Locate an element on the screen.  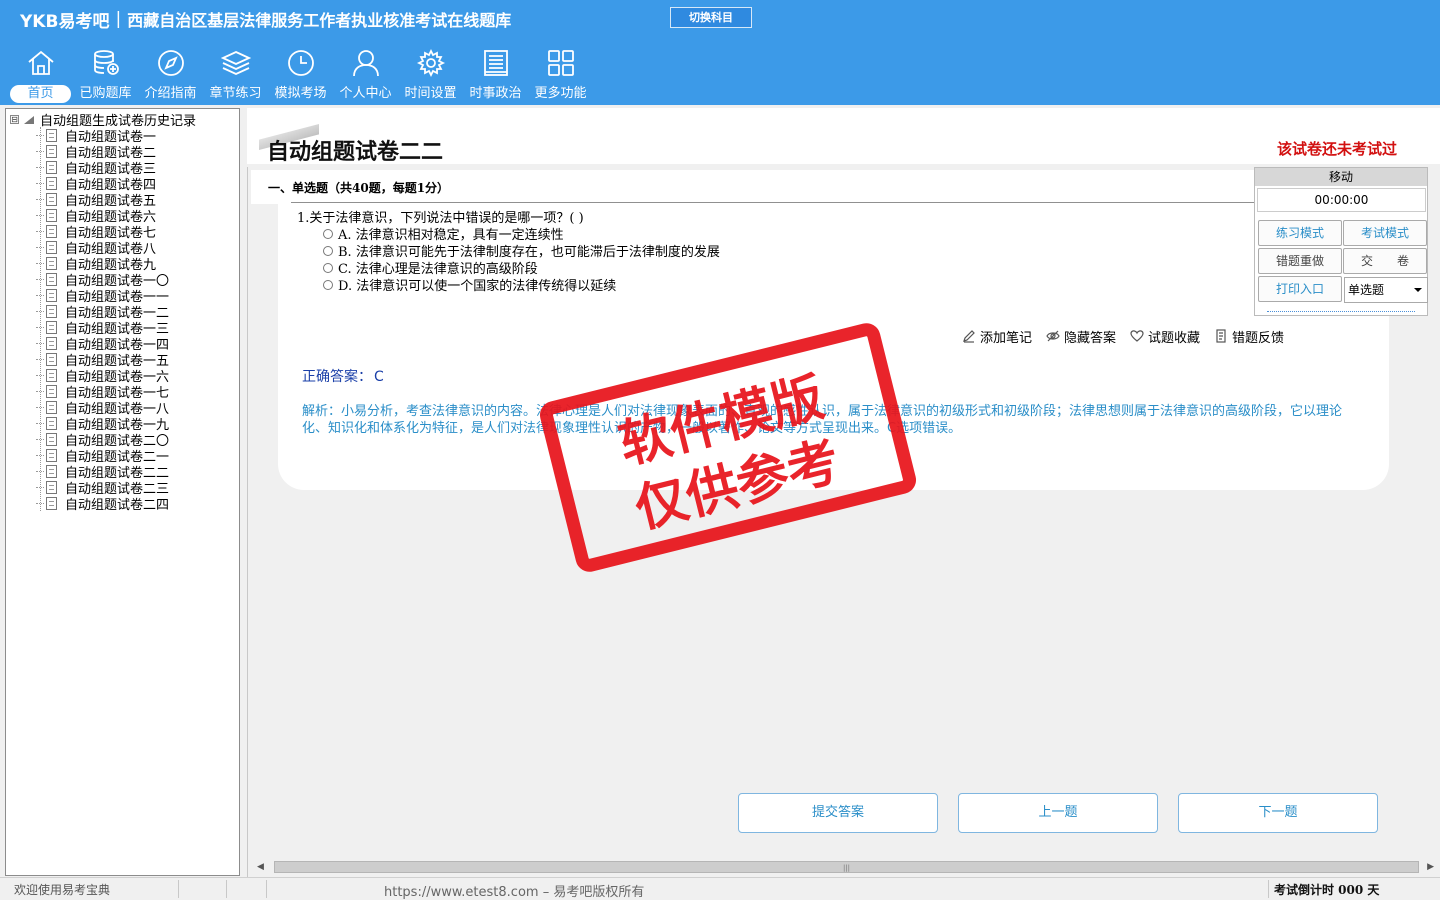
feedback-icon is located at coordinates (1221, 336).